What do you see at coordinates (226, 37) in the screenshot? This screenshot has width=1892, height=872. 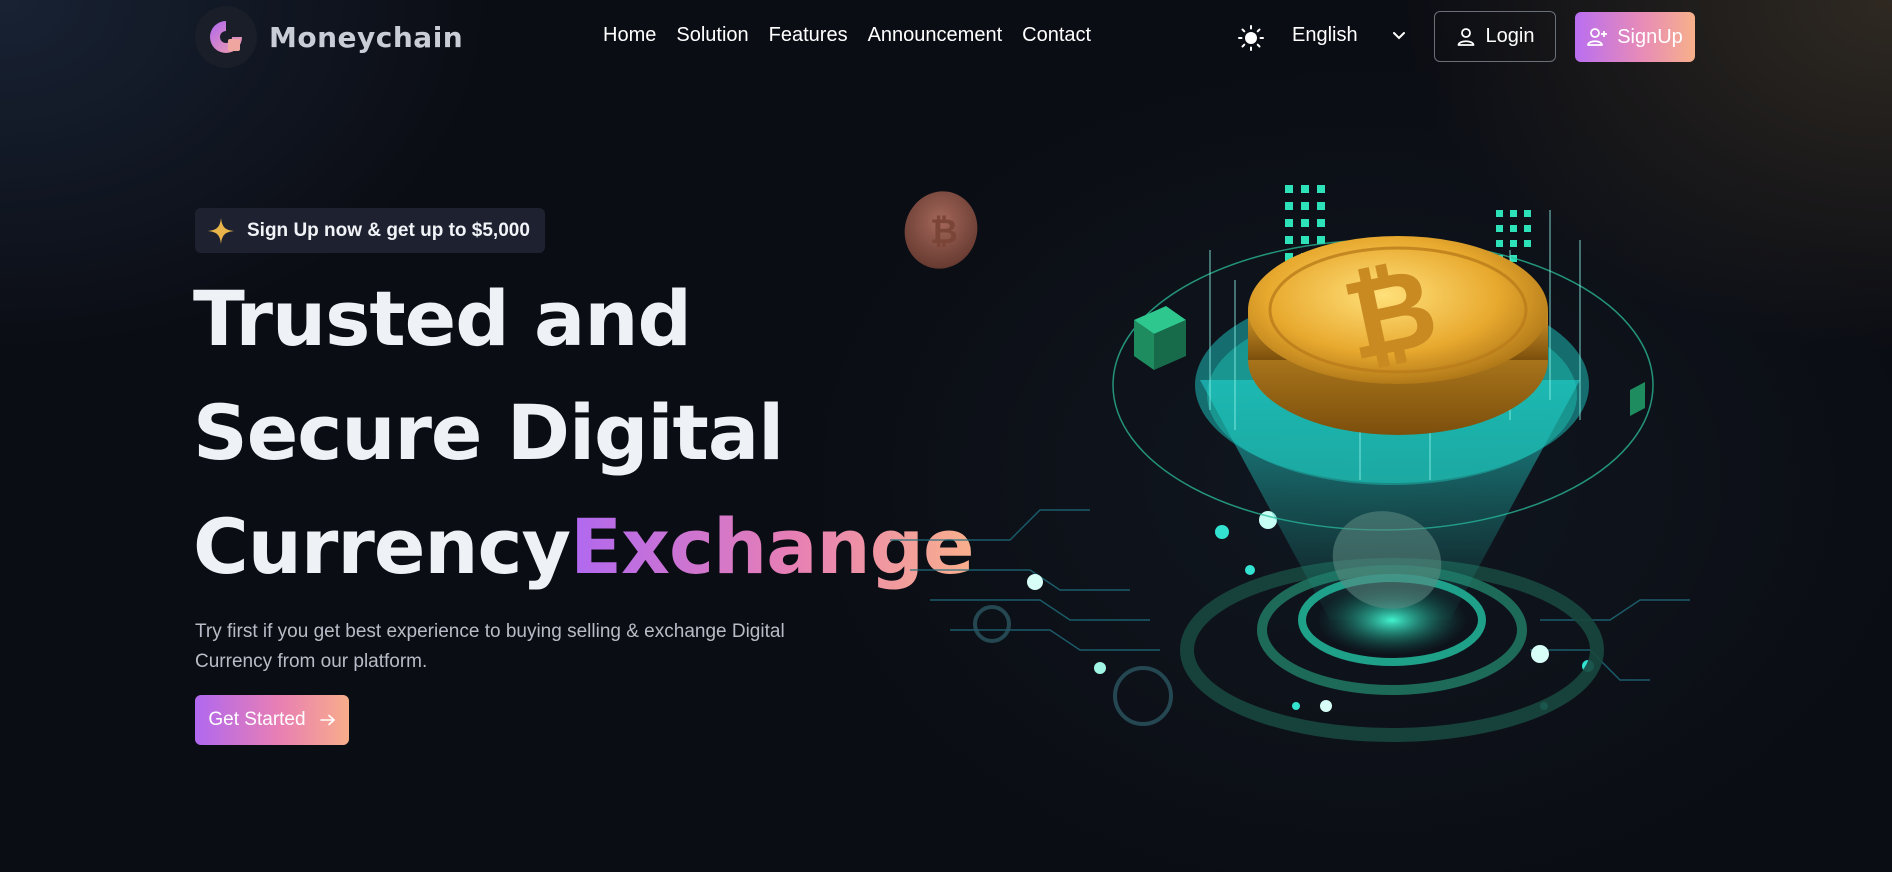 I see `logo-mark-icon` at bounding box center [226, 37].